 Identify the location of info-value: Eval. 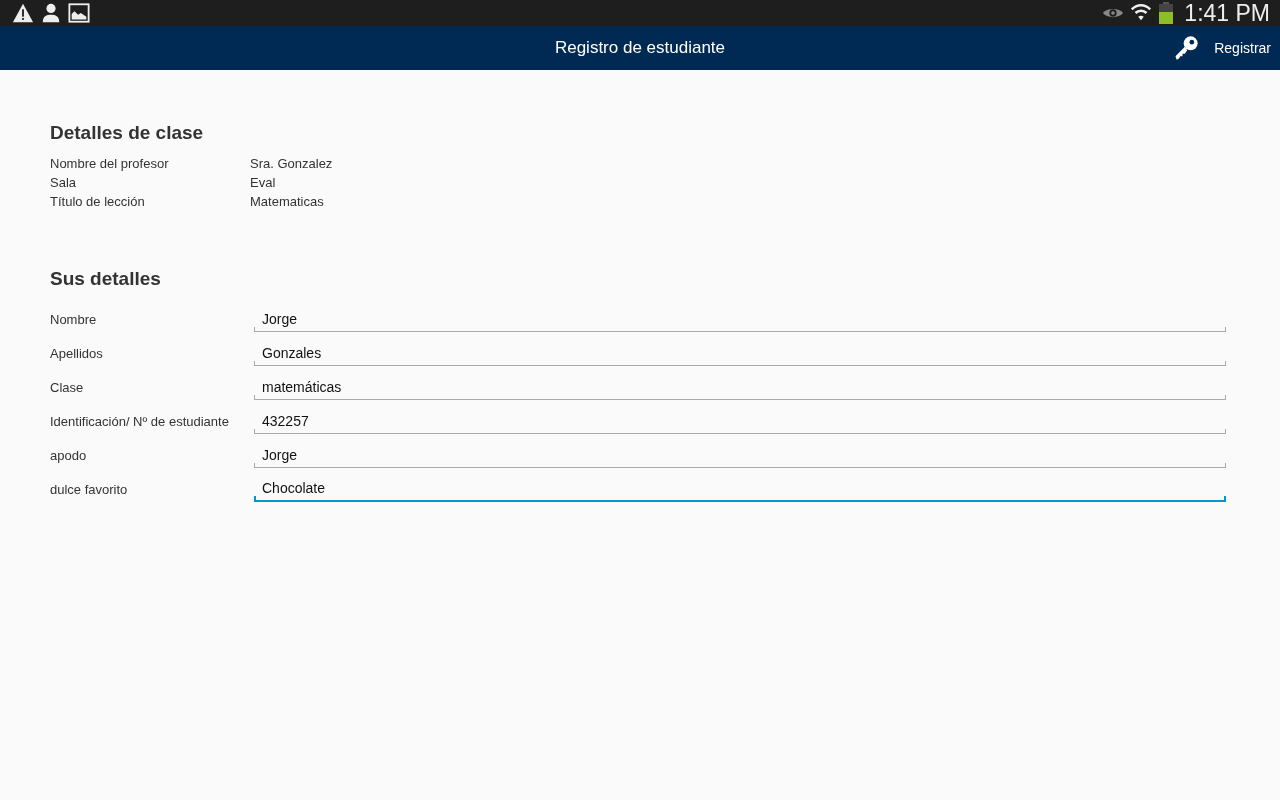
(263, 183).